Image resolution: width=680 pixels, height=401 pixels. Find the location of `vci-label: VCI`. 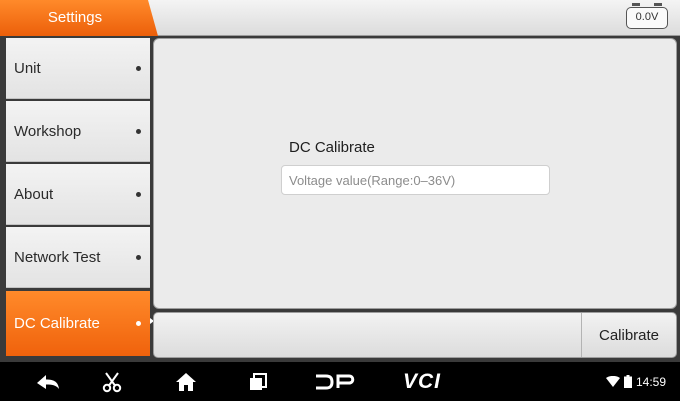

vci-label: VCI is located at coordinates (421, 381).